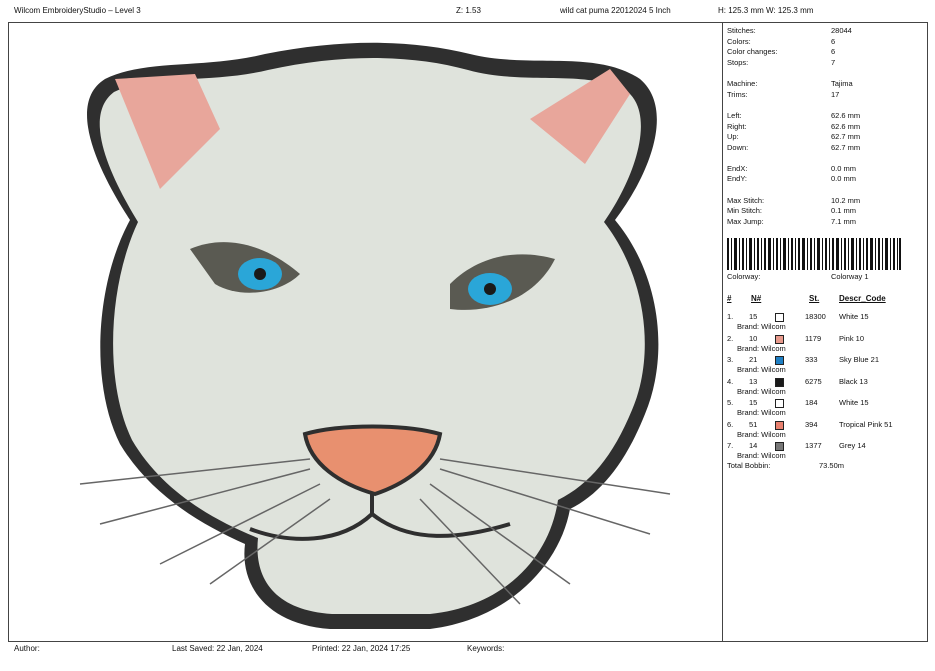 The image size is (935, 671). I want to click on stat-label: Stitches:, so click(741, 30).